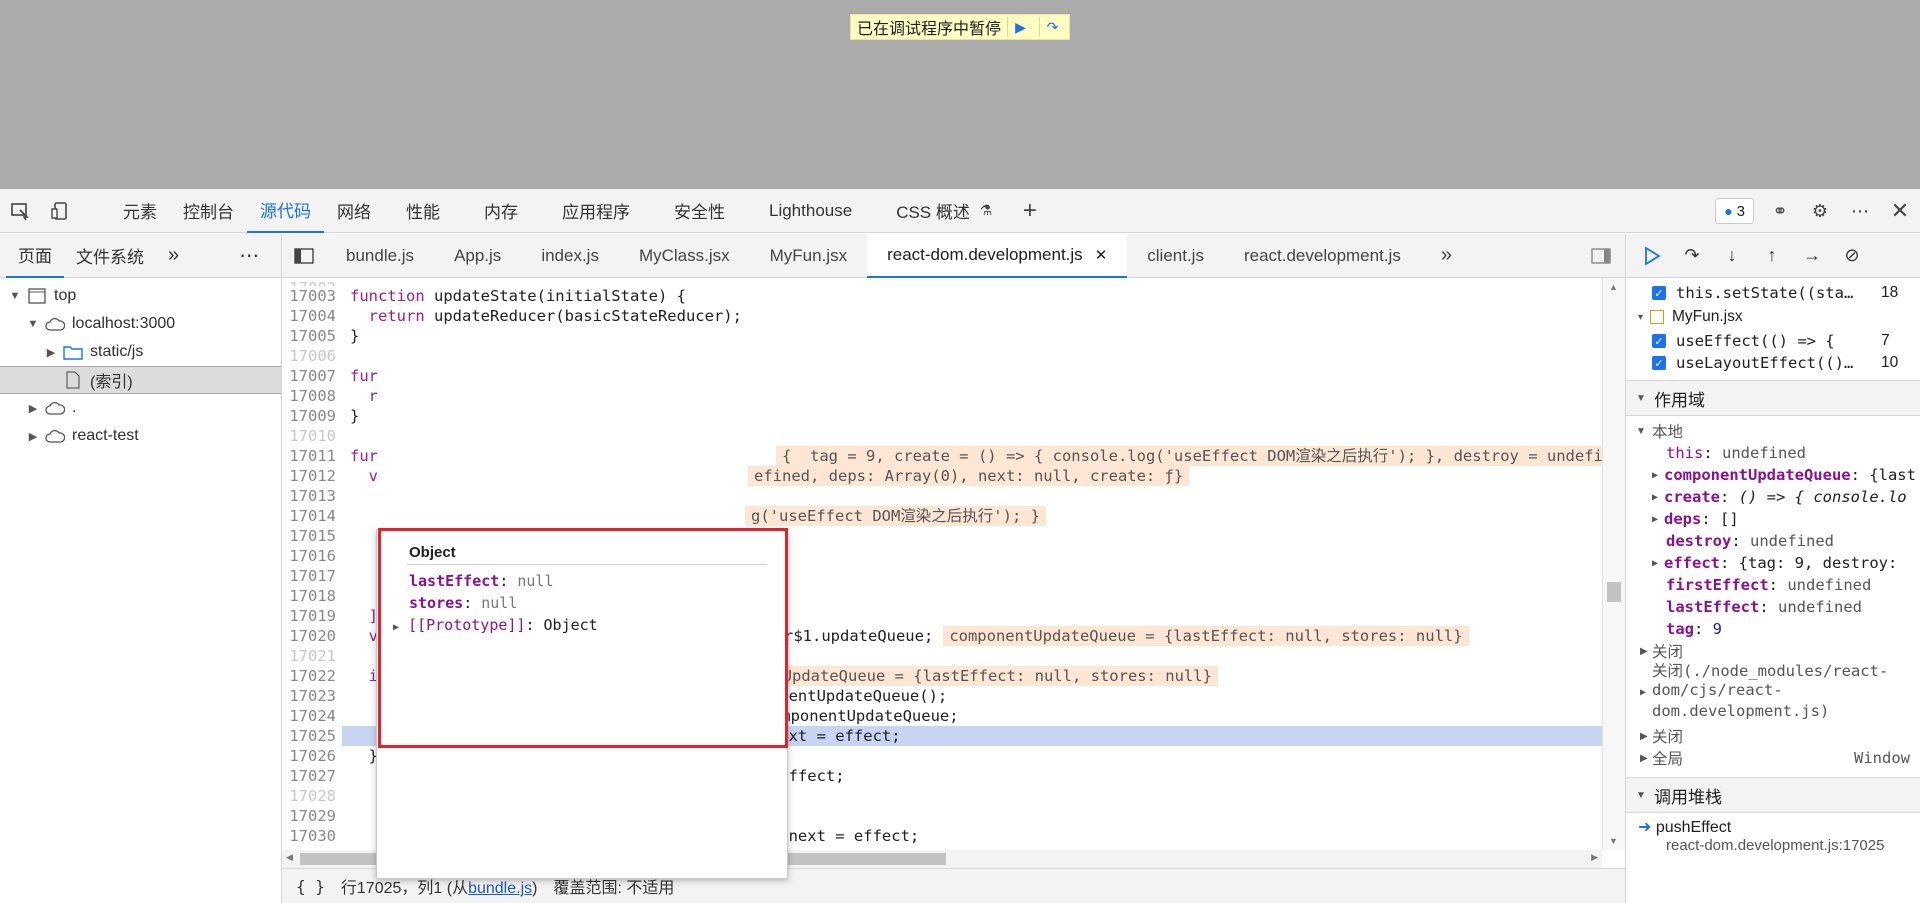 The image size is (1920, 903). I want to click on scope-variable: ▶ effect: {tag: 9, destroy:, so click(1773, 563).